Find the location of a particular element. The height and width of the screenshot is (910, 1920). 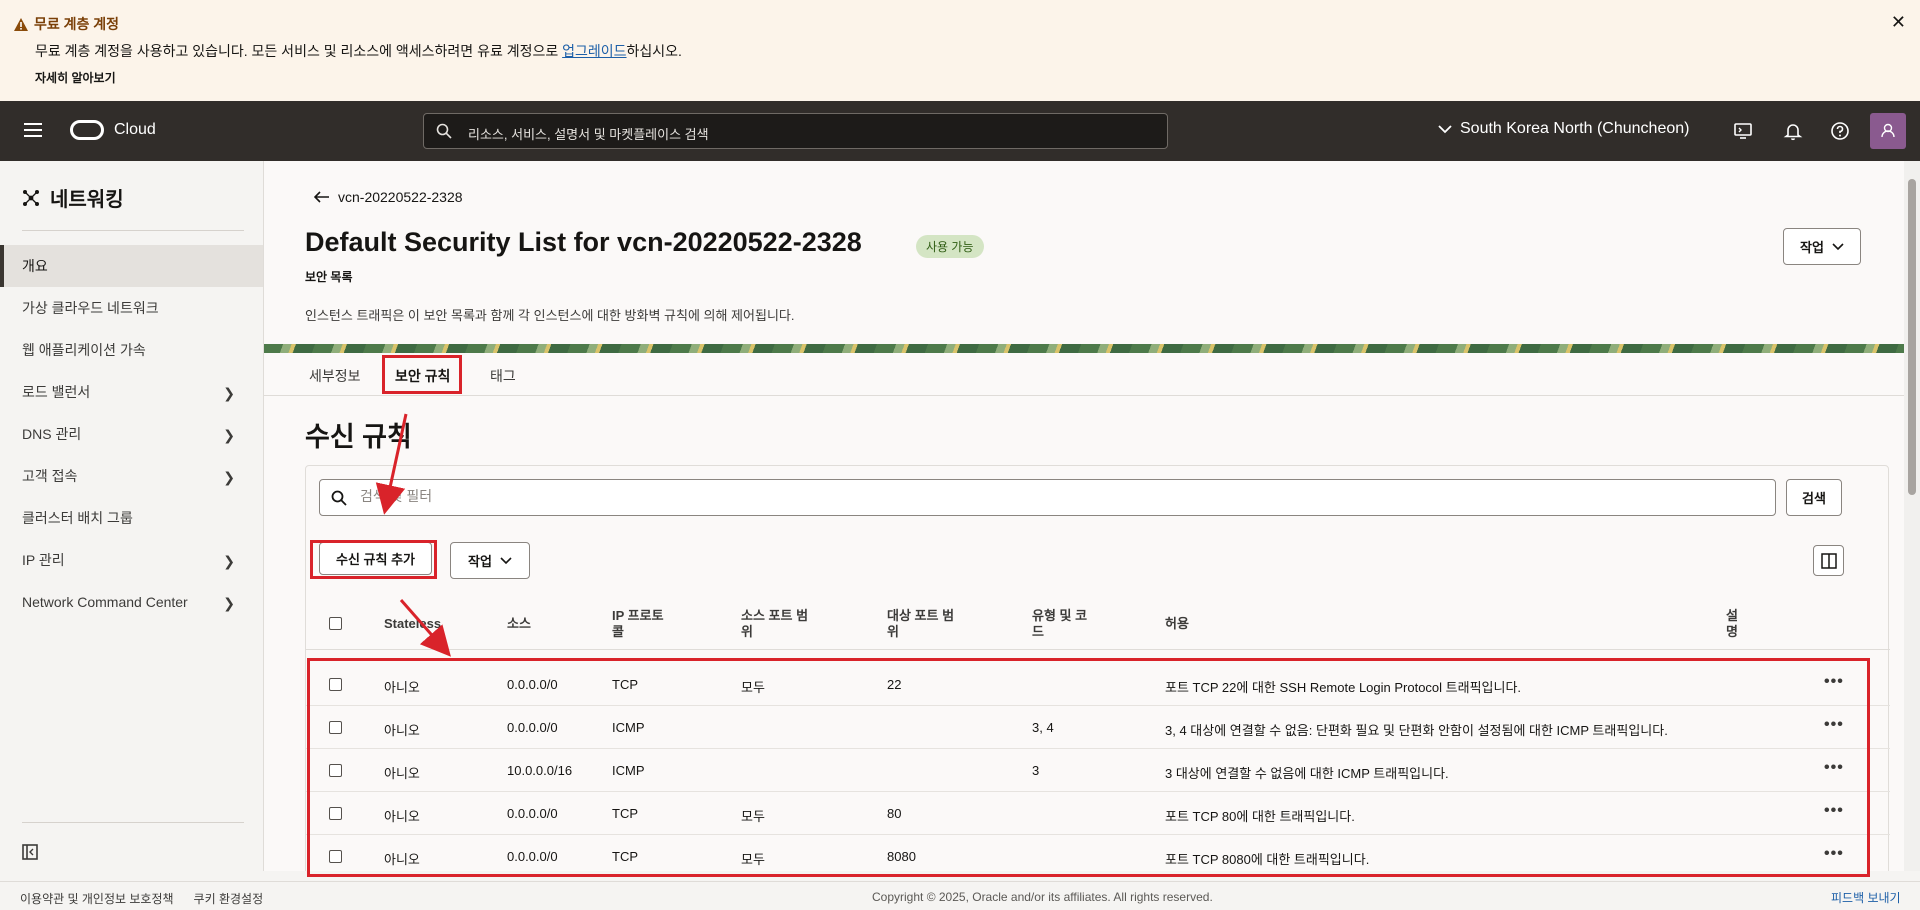

sidebar-item-load-balancer: 로드 밸런서 ❯ is located at coordinates (131, 392).